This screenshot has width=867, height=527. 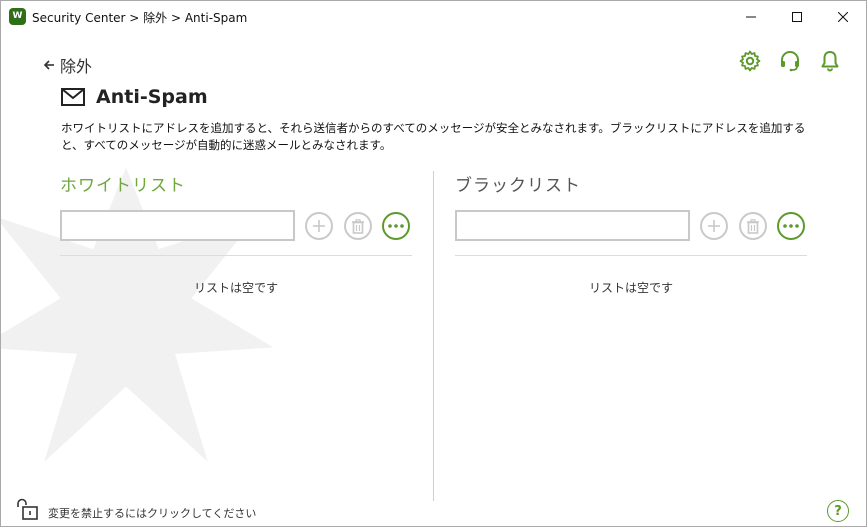 What do you see at coordinates (123, 186) in the screenshot?
I see `whitelist-title: ホワイトリスト` at bounding box center [123, 186].